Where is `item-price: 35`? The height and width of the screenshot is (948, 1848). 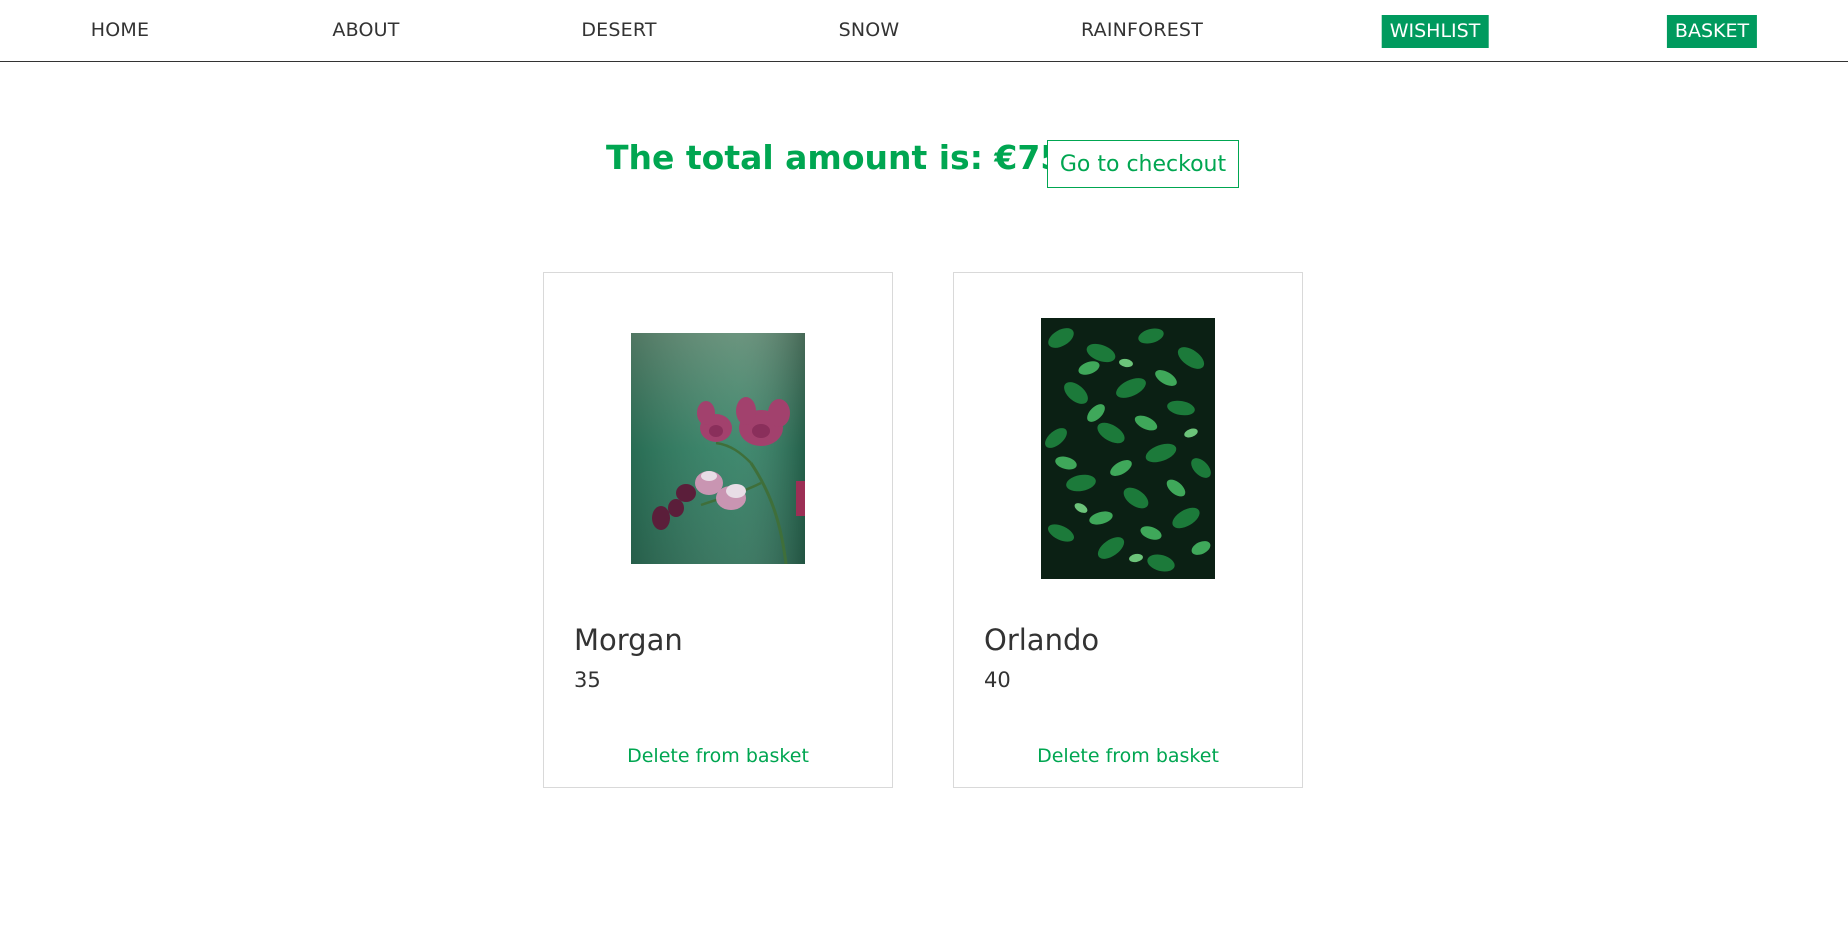 item-price: 35 is located at coordinates (587, 680).